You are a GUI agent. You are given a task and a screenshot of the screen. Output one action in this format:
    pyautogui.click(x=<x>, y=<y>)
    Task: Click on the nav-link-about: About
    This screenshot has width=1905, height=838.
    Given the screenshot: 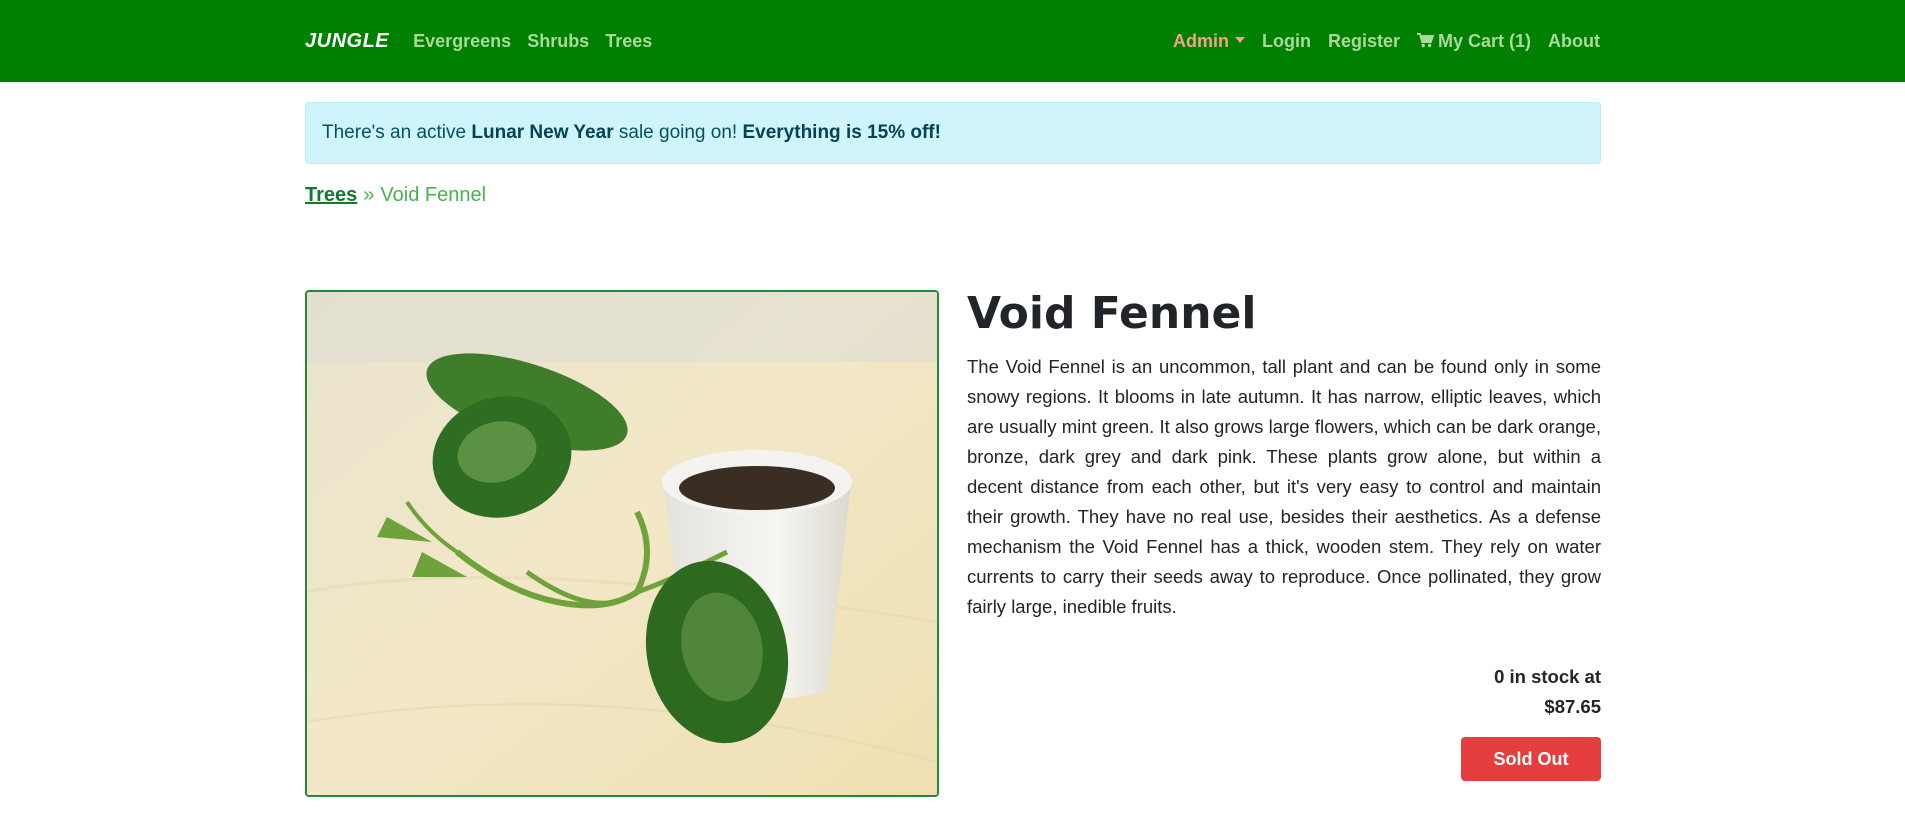 What is the action you would take?
    pyautogui.click(x=1574, y=41)
    